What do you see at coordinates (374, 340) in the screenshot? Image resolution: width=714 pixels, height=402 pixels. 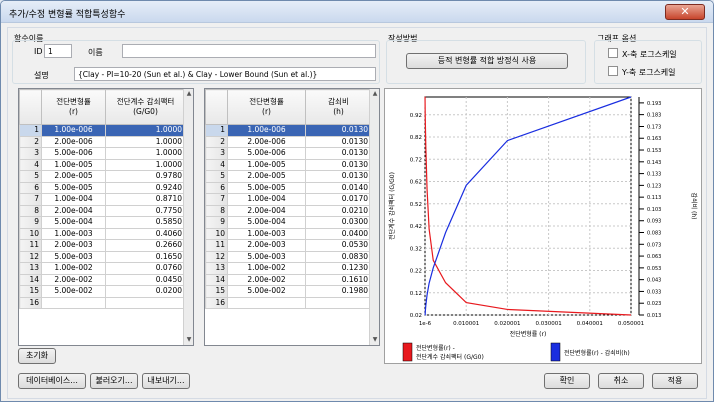 I see `scroll-down-icon: ▼` at bounding box center [374, 340].